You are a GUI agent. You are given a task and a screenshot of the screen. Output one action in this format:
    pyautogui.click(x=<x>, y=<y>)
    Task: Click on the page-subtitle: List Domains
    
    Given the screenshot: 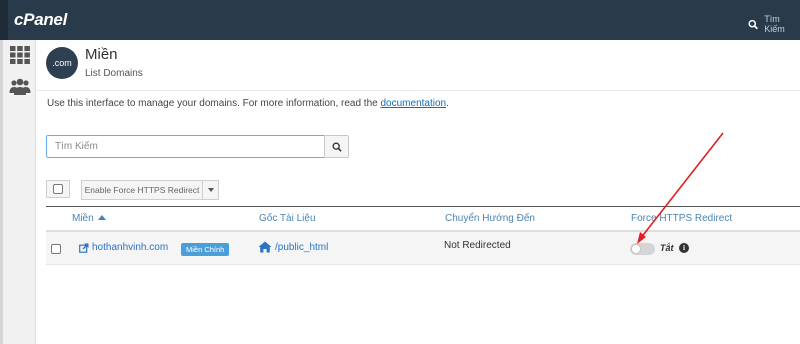 What is the action you would take?
    pyautogui.click(x=114, y=73)
    